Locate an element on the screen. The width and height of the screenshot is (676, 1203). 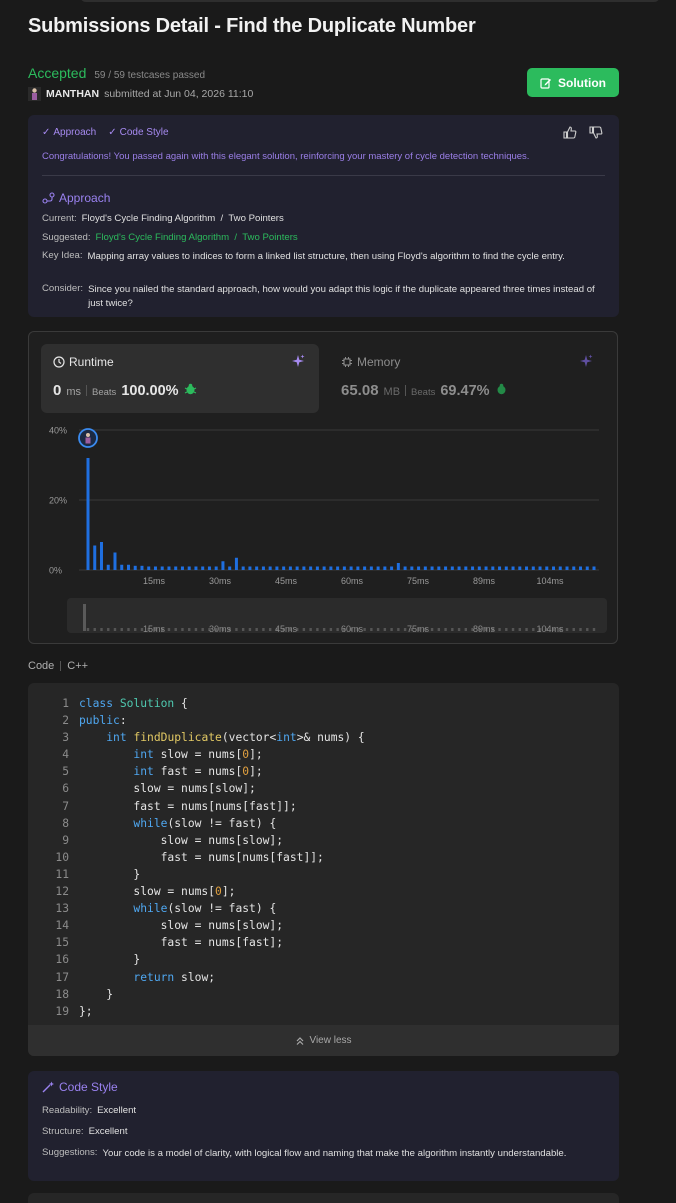
scrubber-tick-label: 60ms is located at coordinates (352, 629).